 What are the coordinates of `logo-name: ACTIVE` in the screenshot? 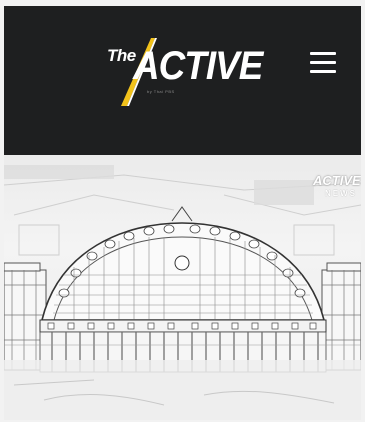 It's located at (198, 66).